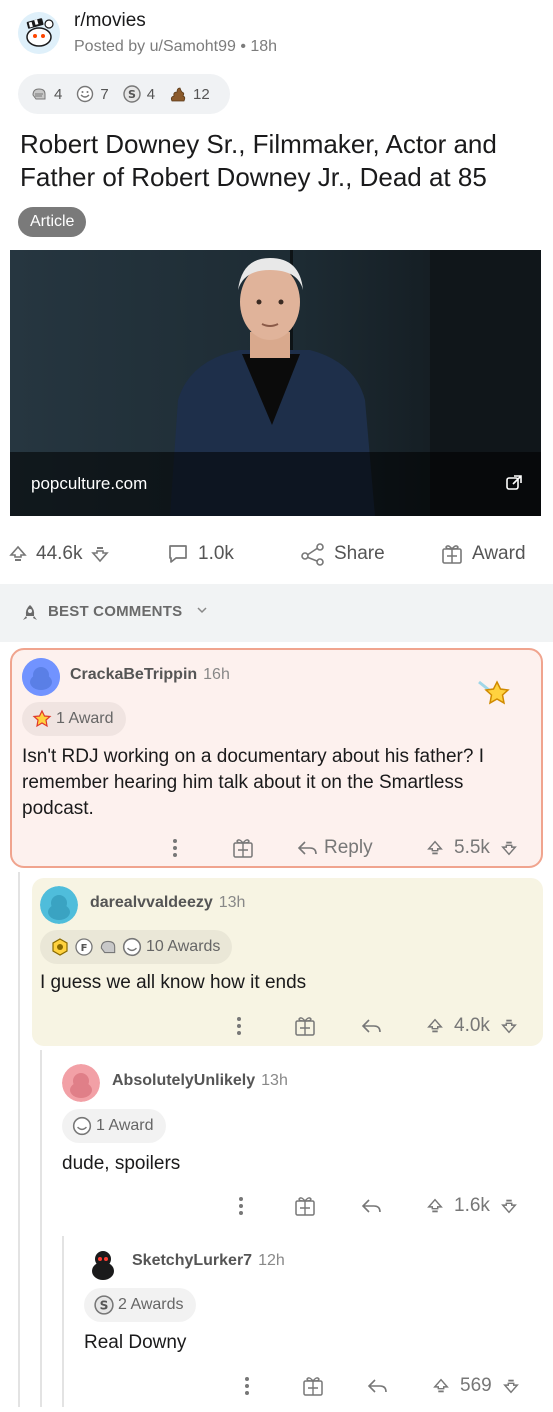  What do you see at coordinates (183, 946) in the screenshot?
I see `award-count-label: 10 Awards` at bounding box center [183, 946].